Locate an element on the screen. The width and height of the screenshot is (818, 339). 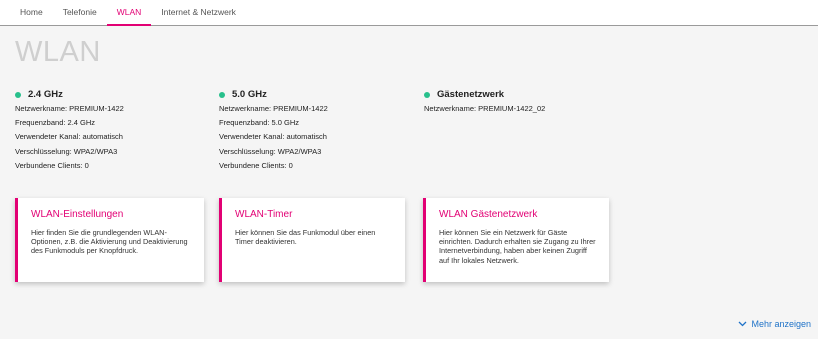
card-title: WLAN-Einstellungen is located at coordinates (77, 214).